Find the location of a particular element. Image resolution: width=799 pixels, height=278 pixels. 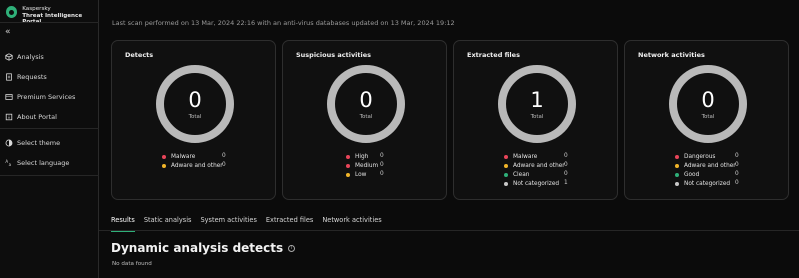

legend-label: Low is located at coordinates (361, 174).